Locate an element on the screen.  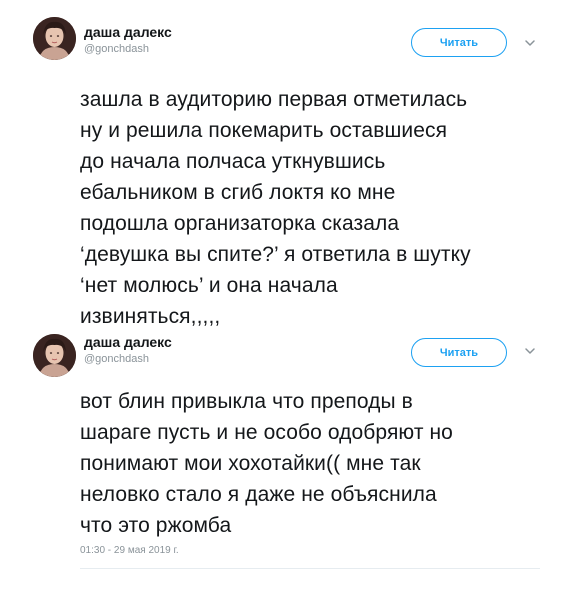
divider is located at coordinates (310, 568).